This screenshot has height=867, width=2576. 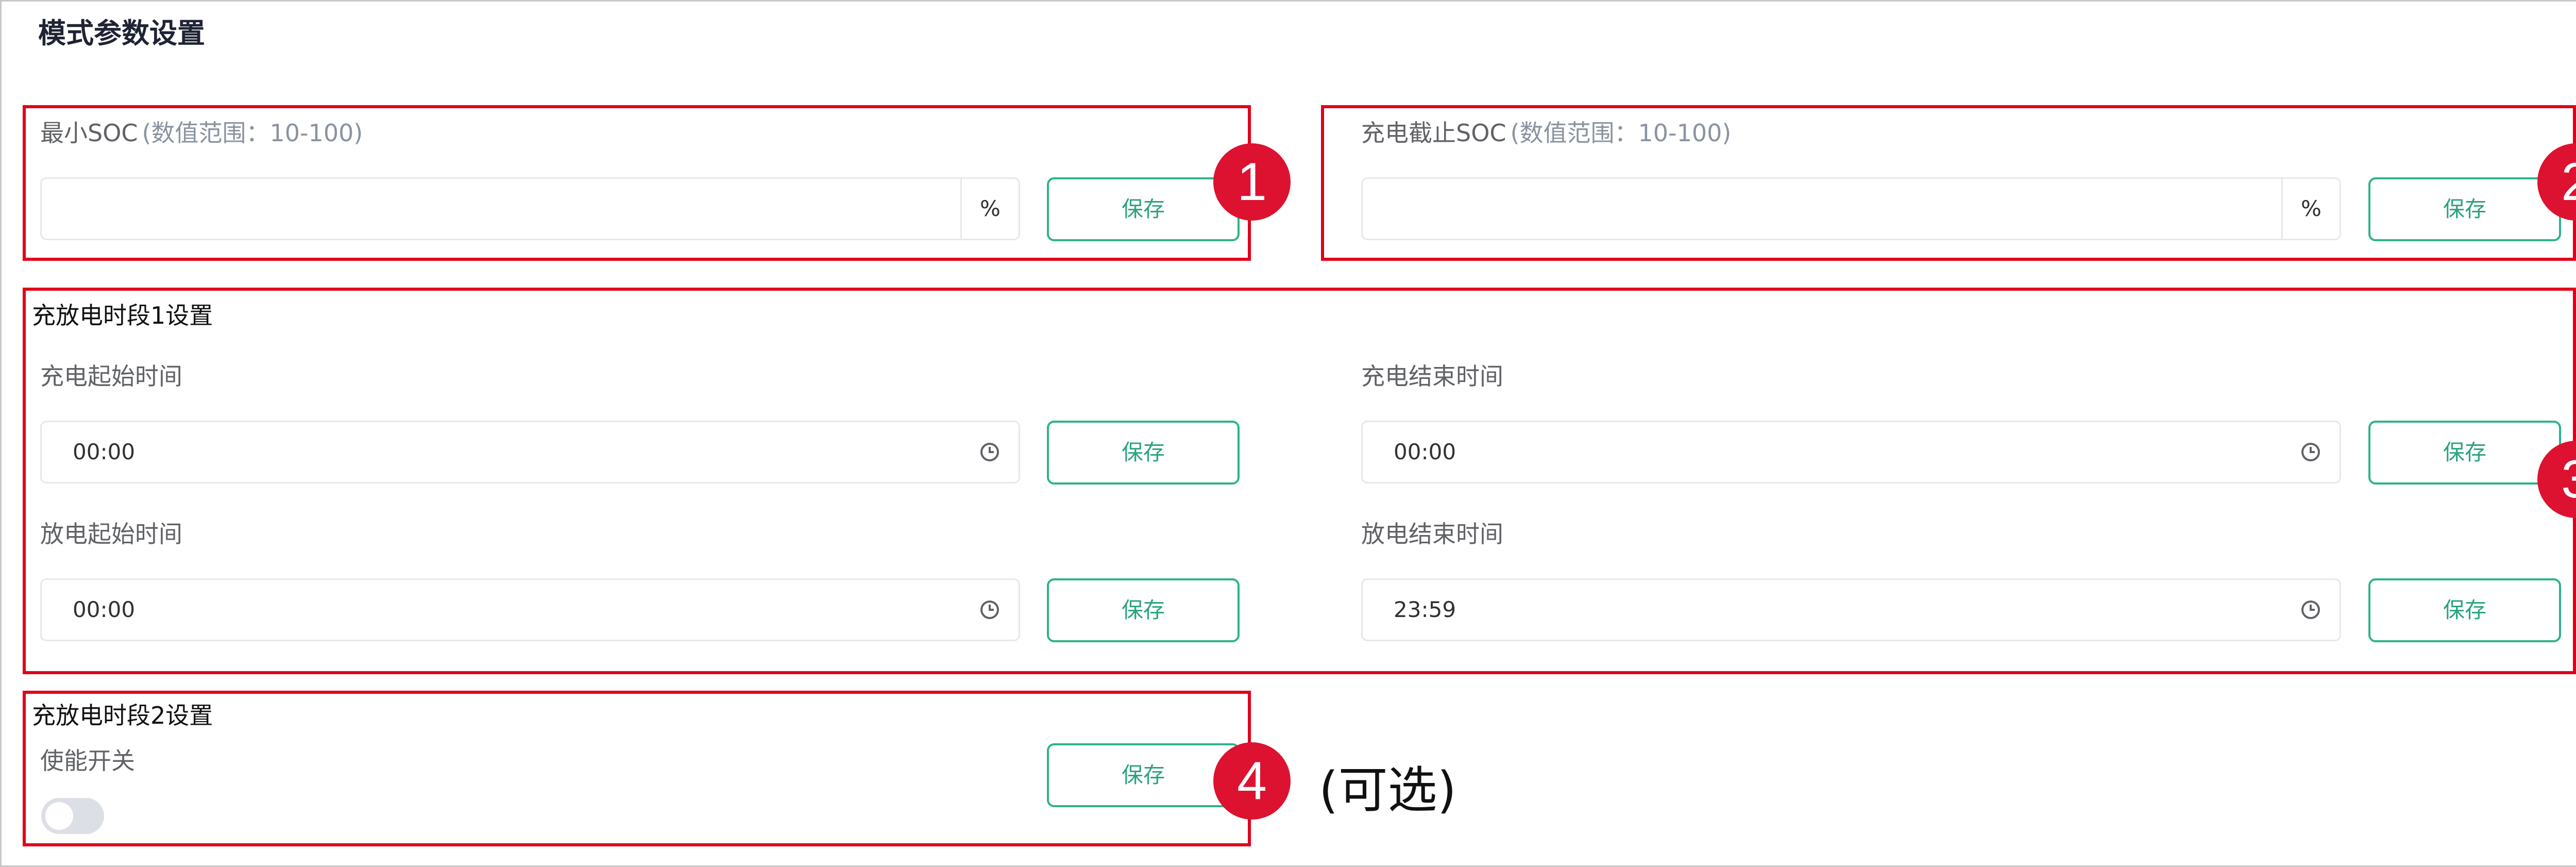 I want to click on enable-toggle, so click(x=72, y=816).